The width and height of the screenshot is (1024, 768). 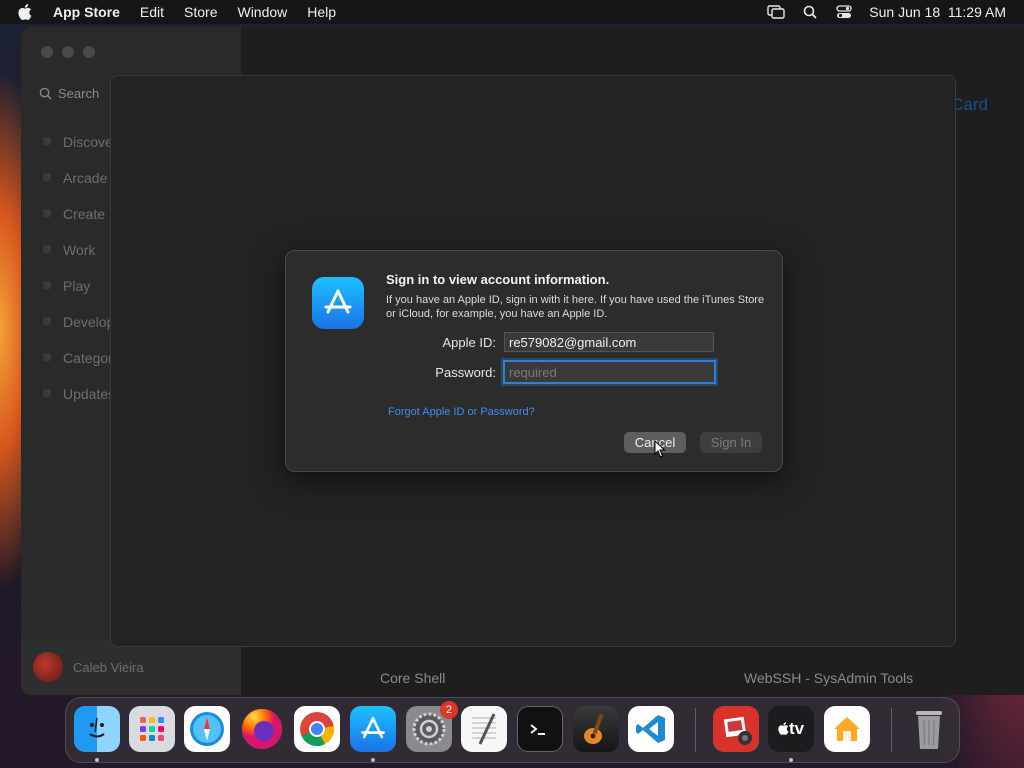 I want to click on app-title-core-shell: Core Shell, so click(x=412, y=678).